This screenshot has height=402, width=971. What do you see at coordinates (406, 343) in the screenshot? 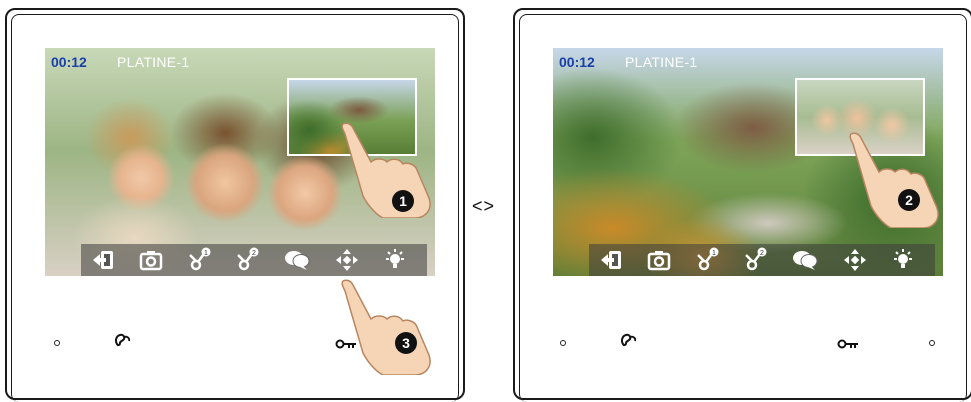
I see `step-3-badge: 3` at bounding box center [406, 343].